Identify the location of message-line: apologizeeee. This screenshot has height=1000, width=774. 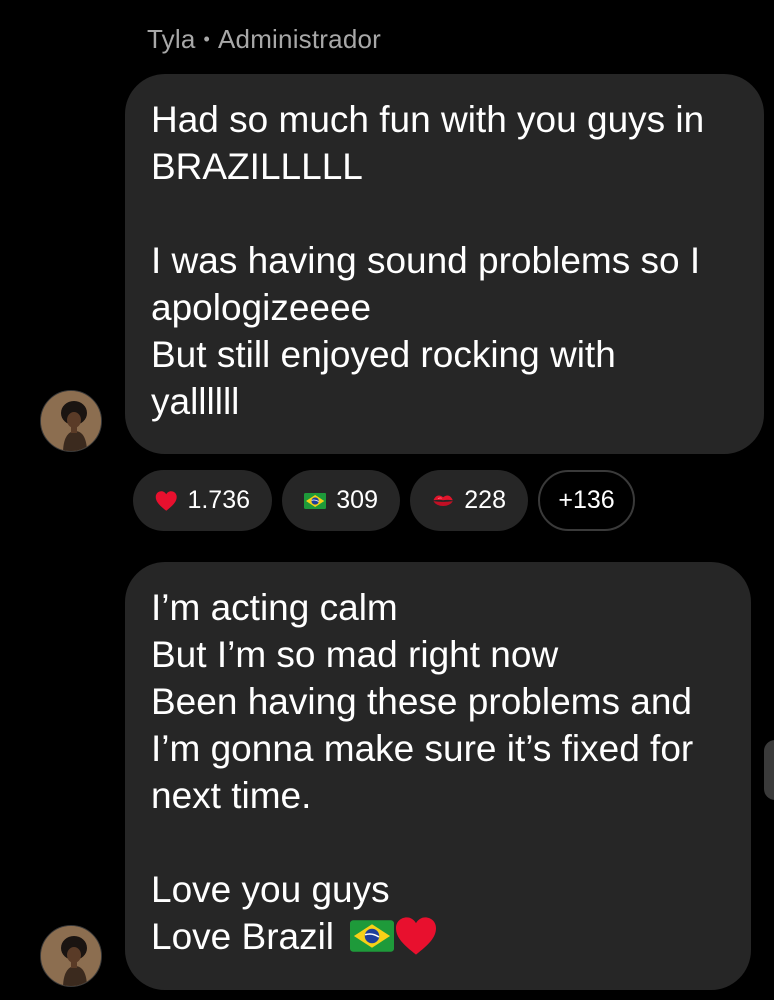
(261, 307).